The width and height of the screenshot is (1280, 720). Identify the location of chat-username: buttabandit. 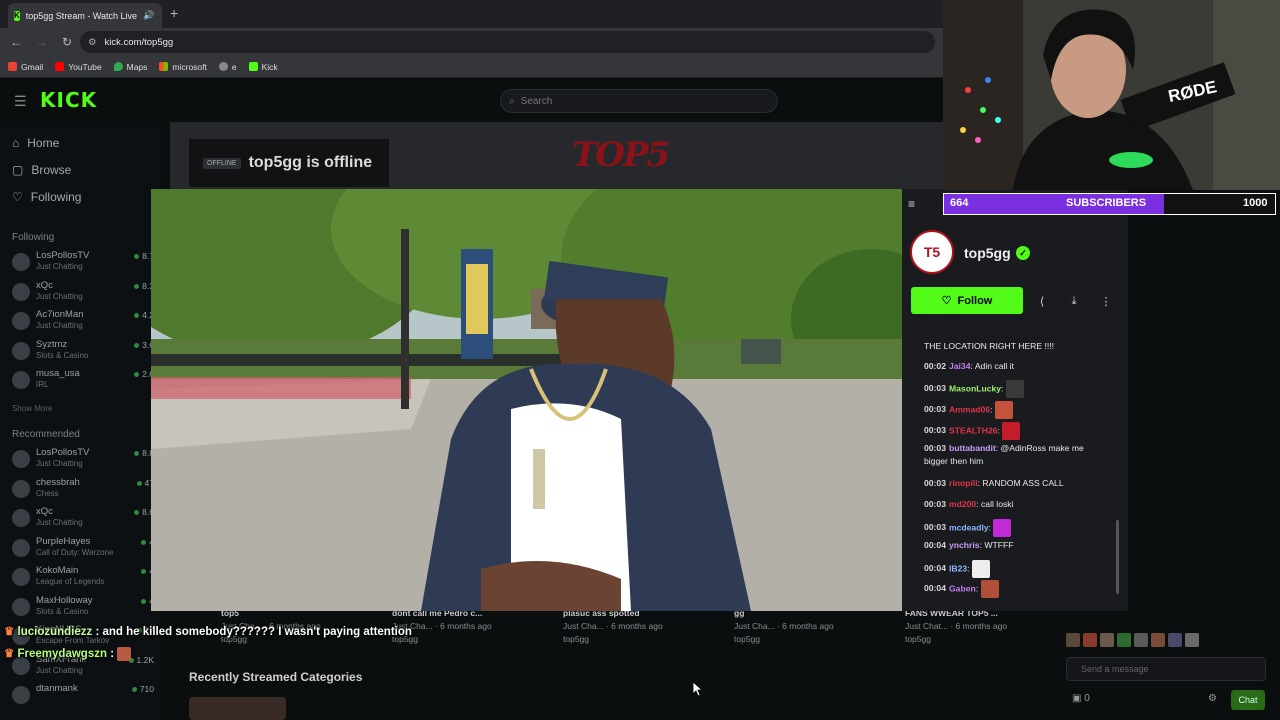
(972, 448).